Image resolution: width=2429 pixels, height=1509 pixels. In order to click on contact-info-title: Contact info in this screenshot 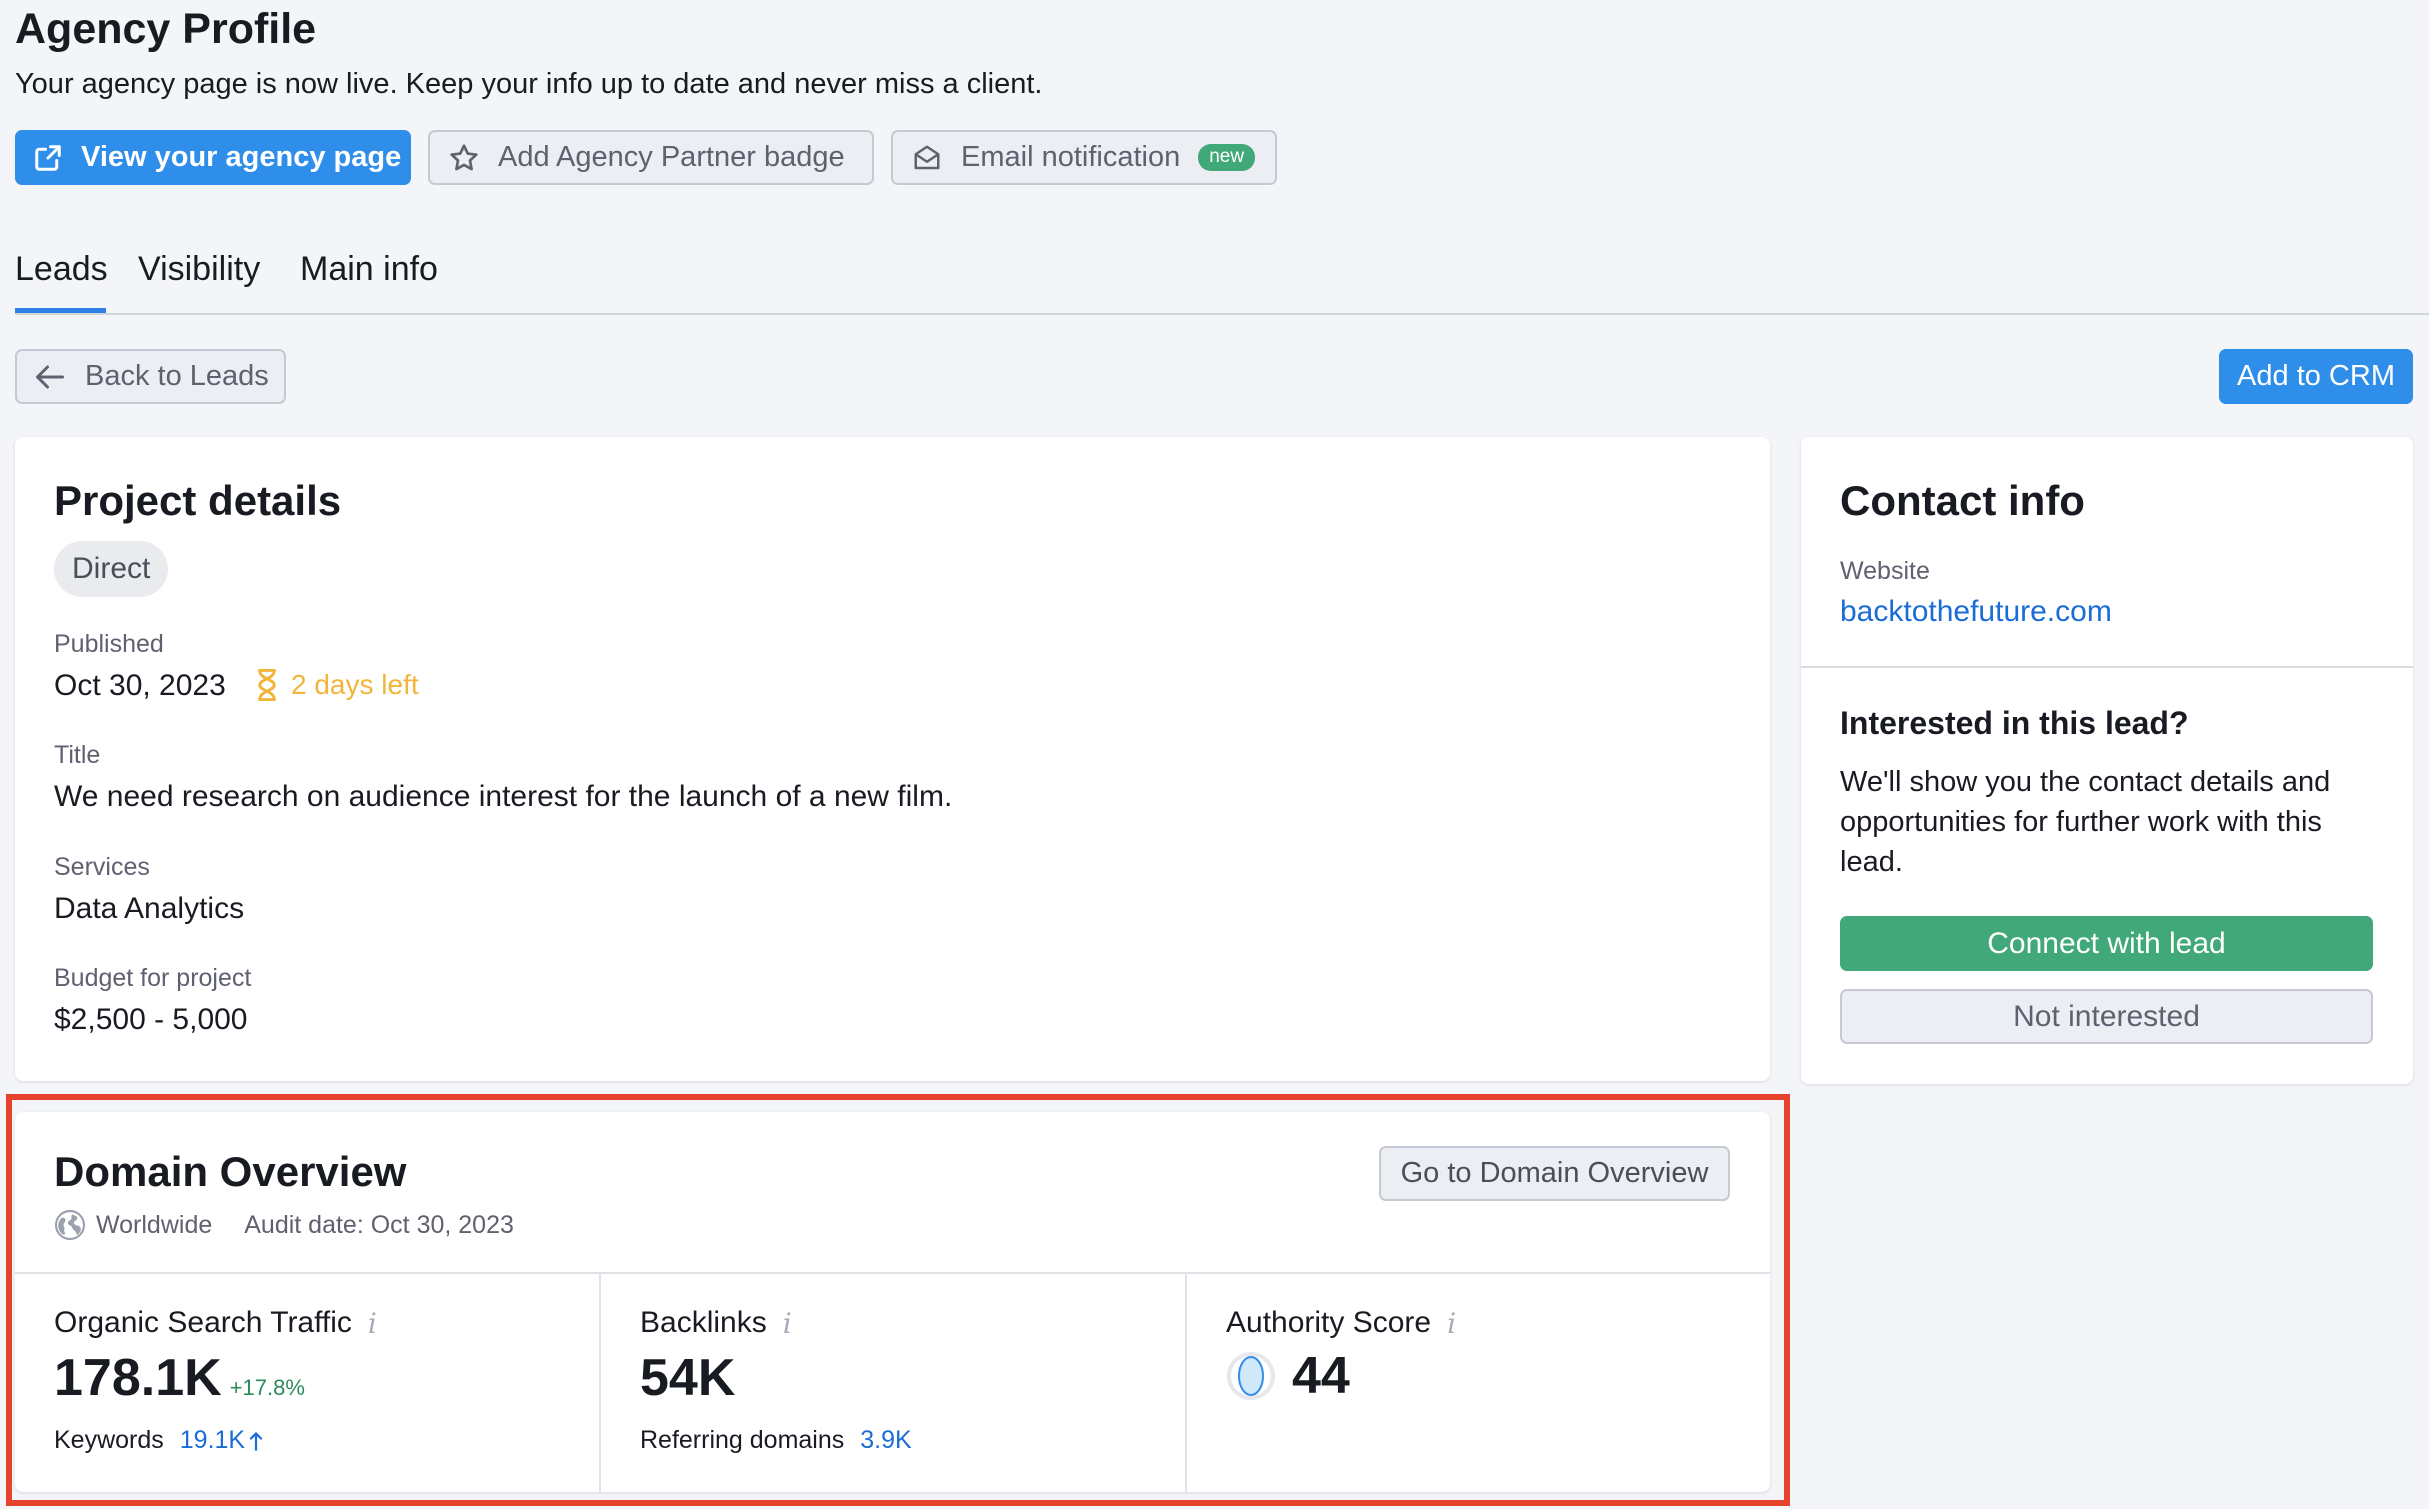, I will do `click(1962, 500)`.